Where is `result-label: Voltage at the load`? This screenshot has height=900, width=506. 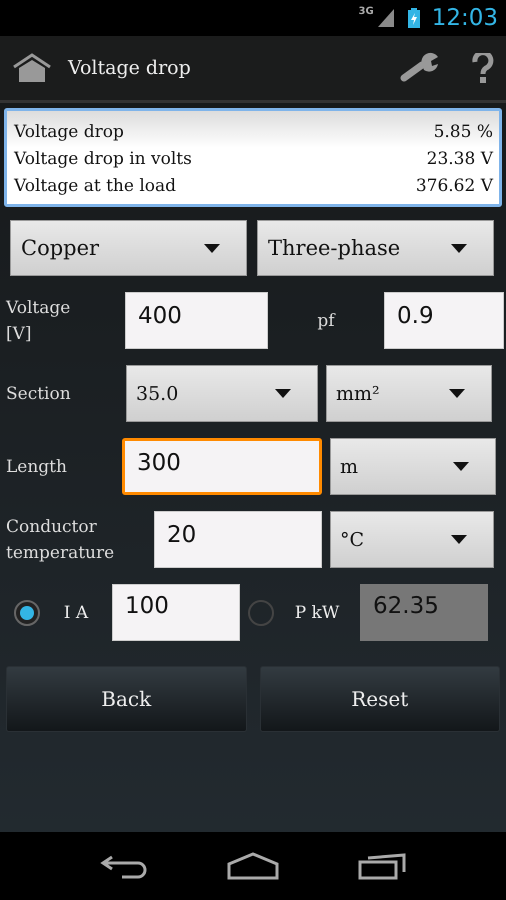
result-label: Voltage at the load is located at coordinates (95, 186).